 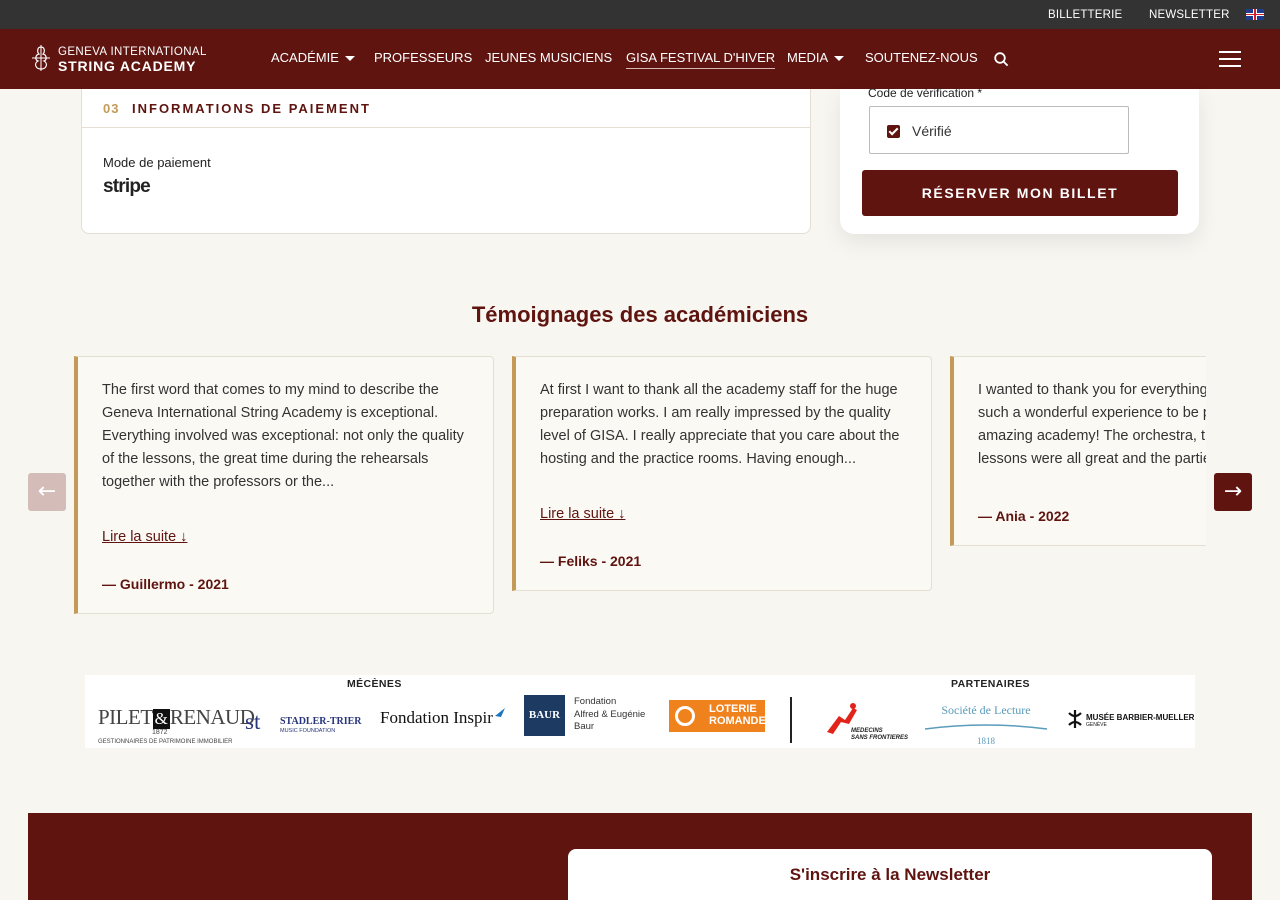 I want to click on footer: S'inscrire à la Newsletter, so click(x=640, y=856).